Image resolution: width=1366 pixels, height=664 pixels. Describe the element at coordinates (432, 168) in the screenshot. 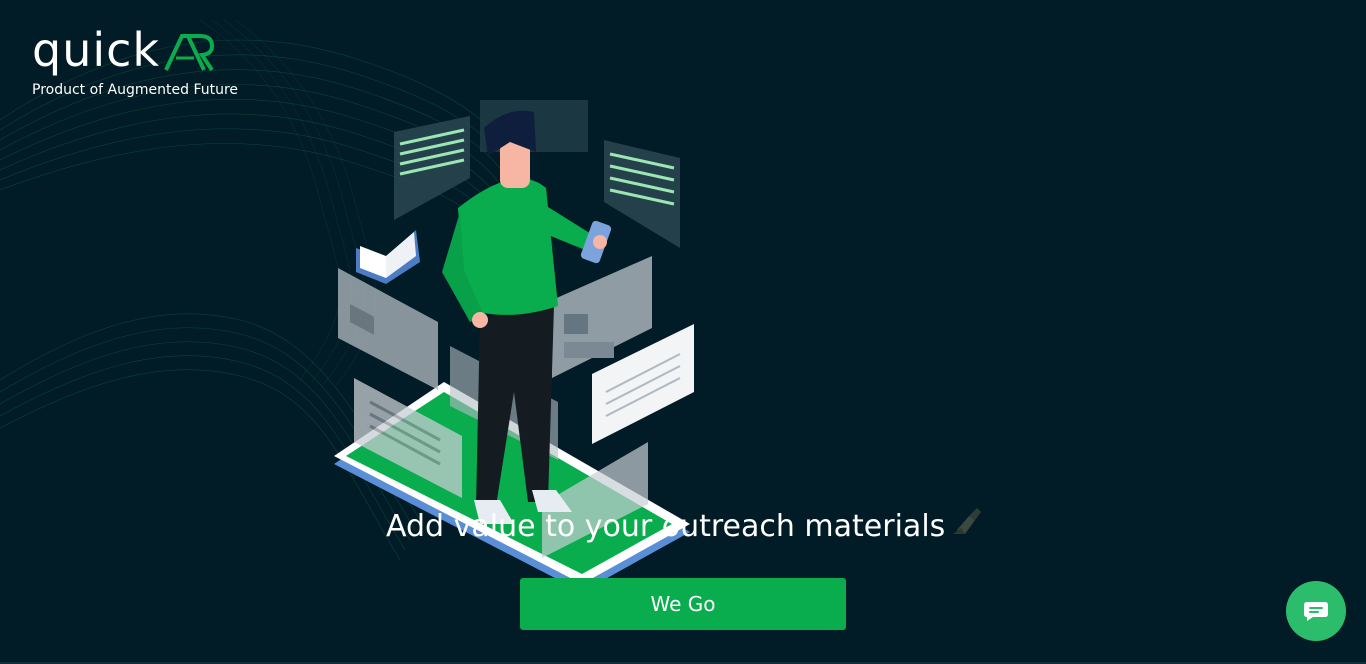

I see `holo-panel-left` at that location.